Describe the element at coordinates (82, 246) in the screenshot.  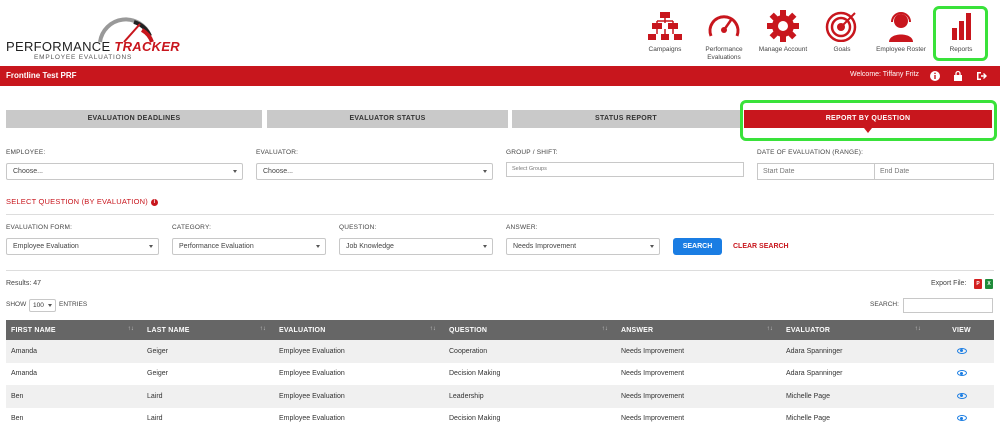
I see `evaluation-form-select: Employee Evaluation` at that location.